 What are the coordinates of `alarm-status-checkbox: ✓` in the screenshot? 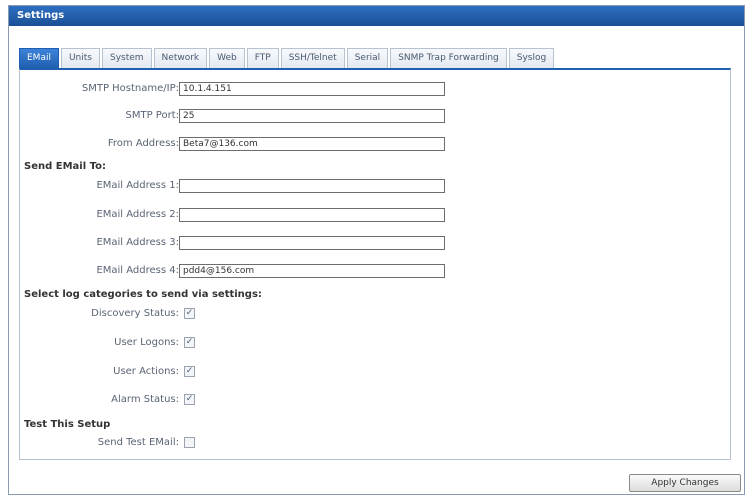 It's located at (189, 399).